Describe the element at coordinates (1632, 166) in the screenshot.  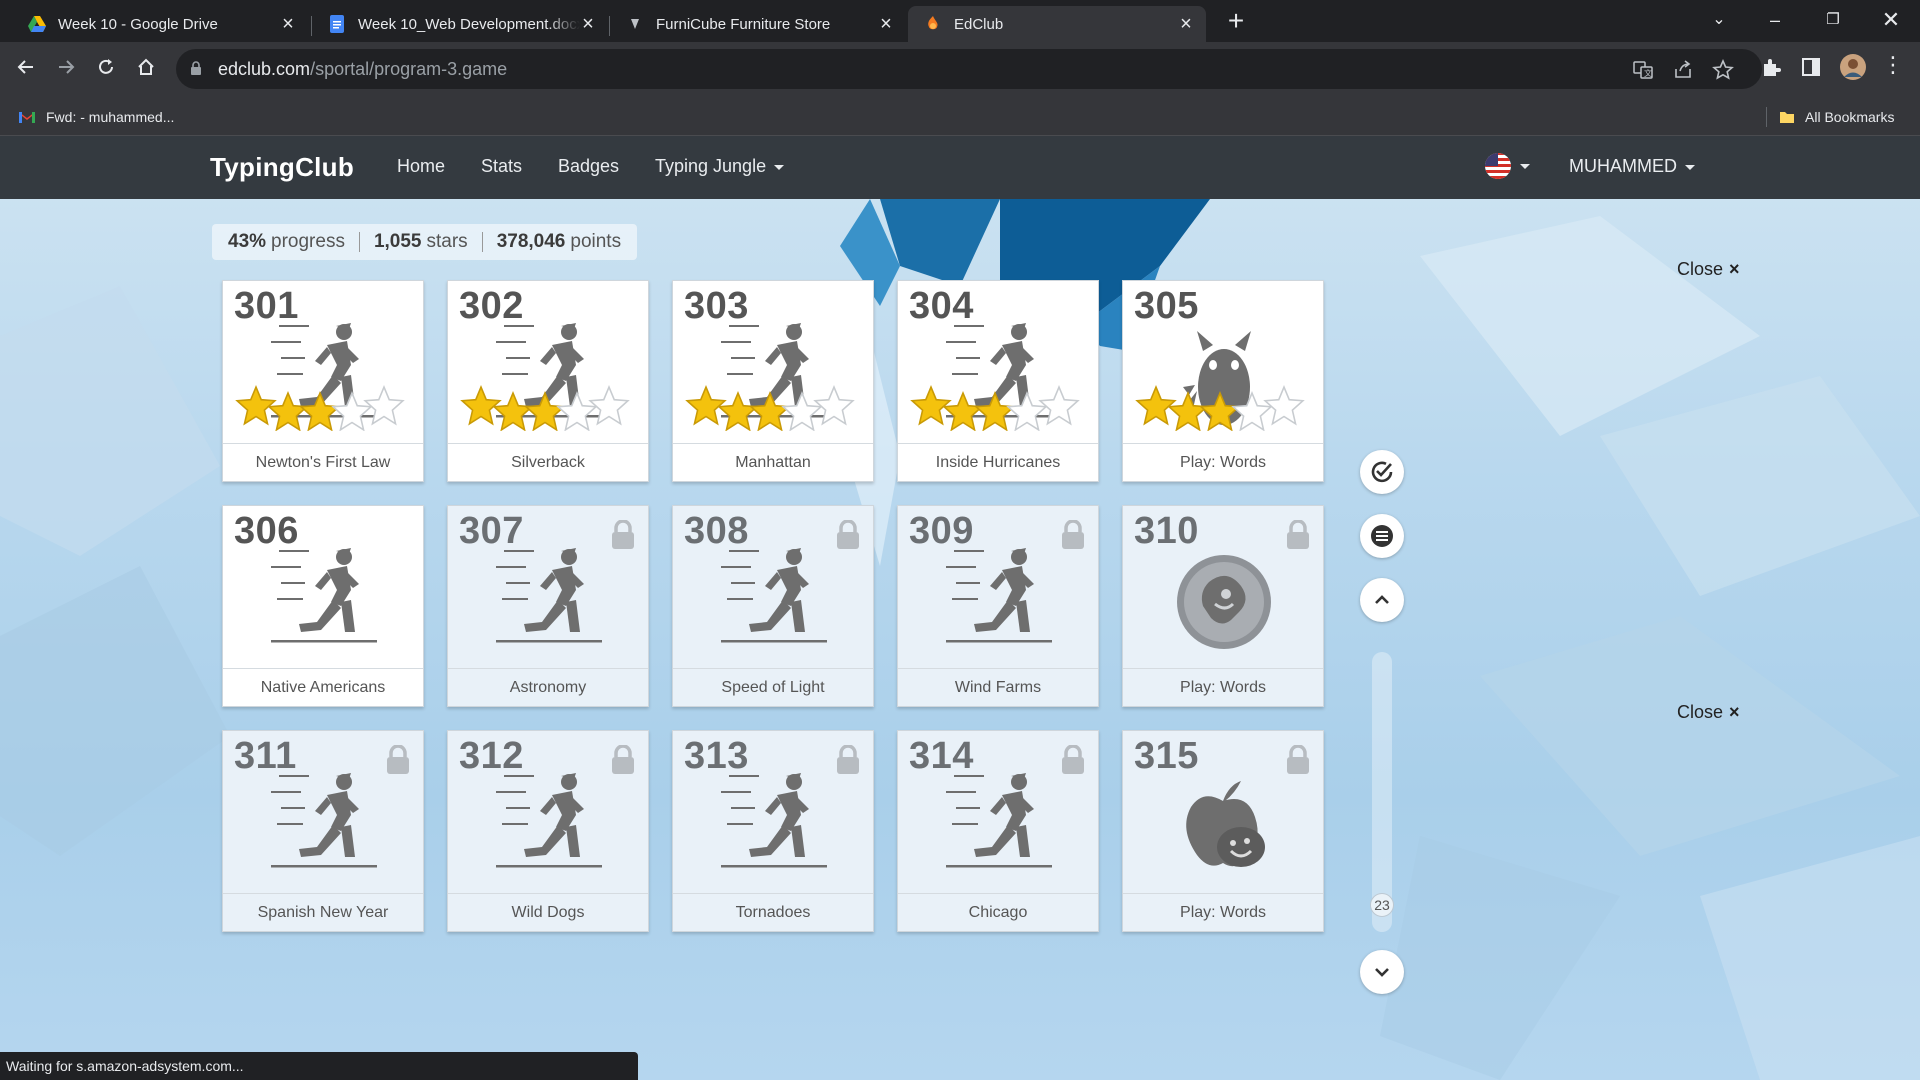
I see `user-menu-dropdown: MUHAMMED` at that location.